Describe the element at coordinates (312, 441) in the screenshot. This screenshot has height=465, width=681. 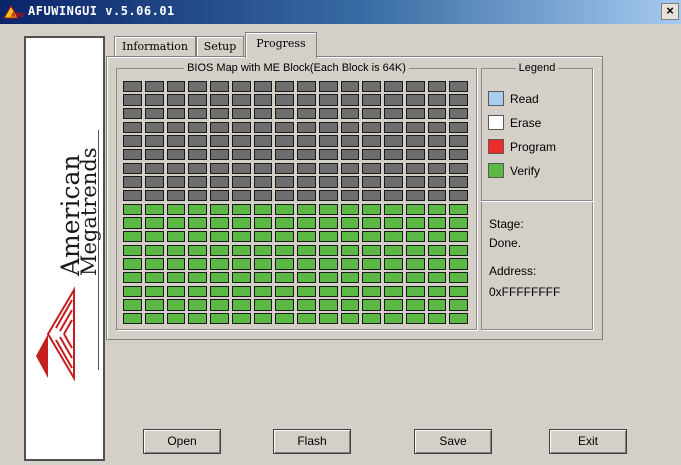
I see `flash-button: Flash` at that location.